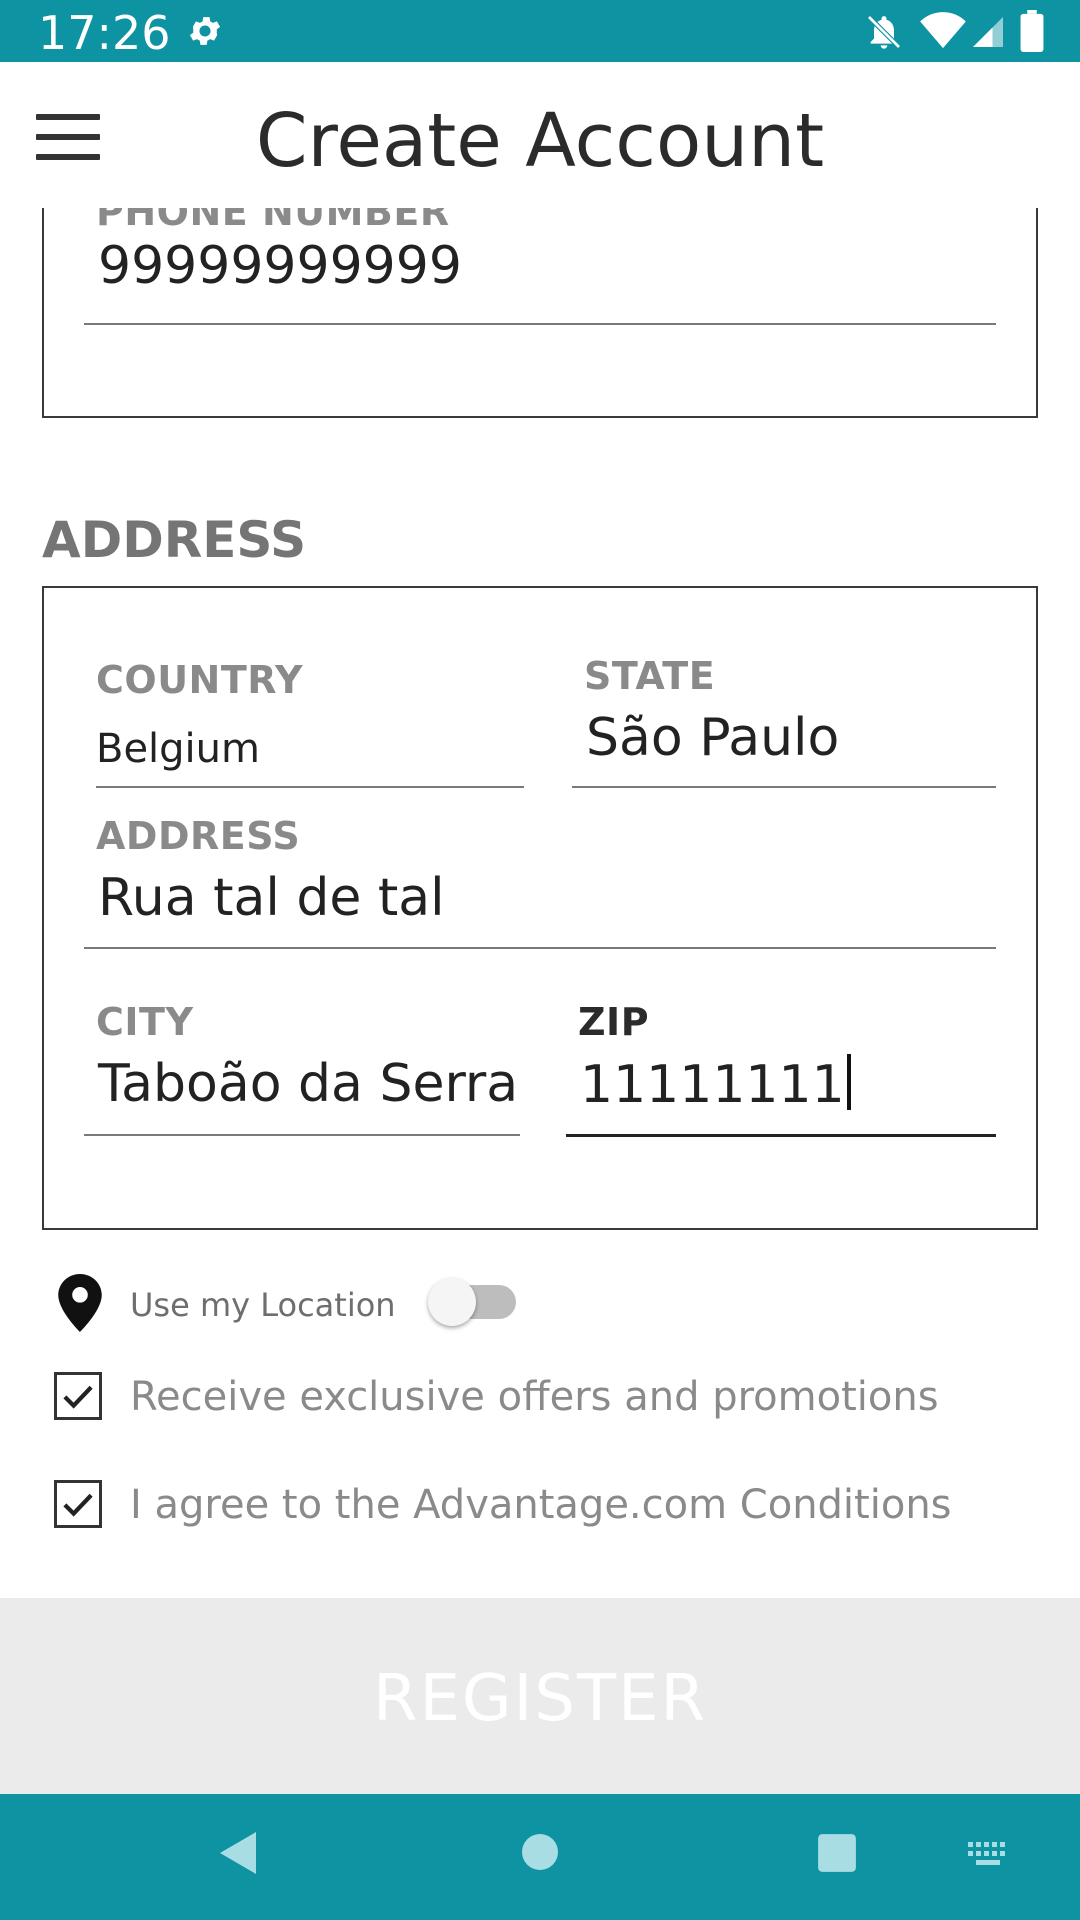 The height and width of the screenshot is (1920, 1080). What do you see at coordinates (178, 749) in the screenshot?
I see `country-select: Belgium` at bounding box center [178, 749].